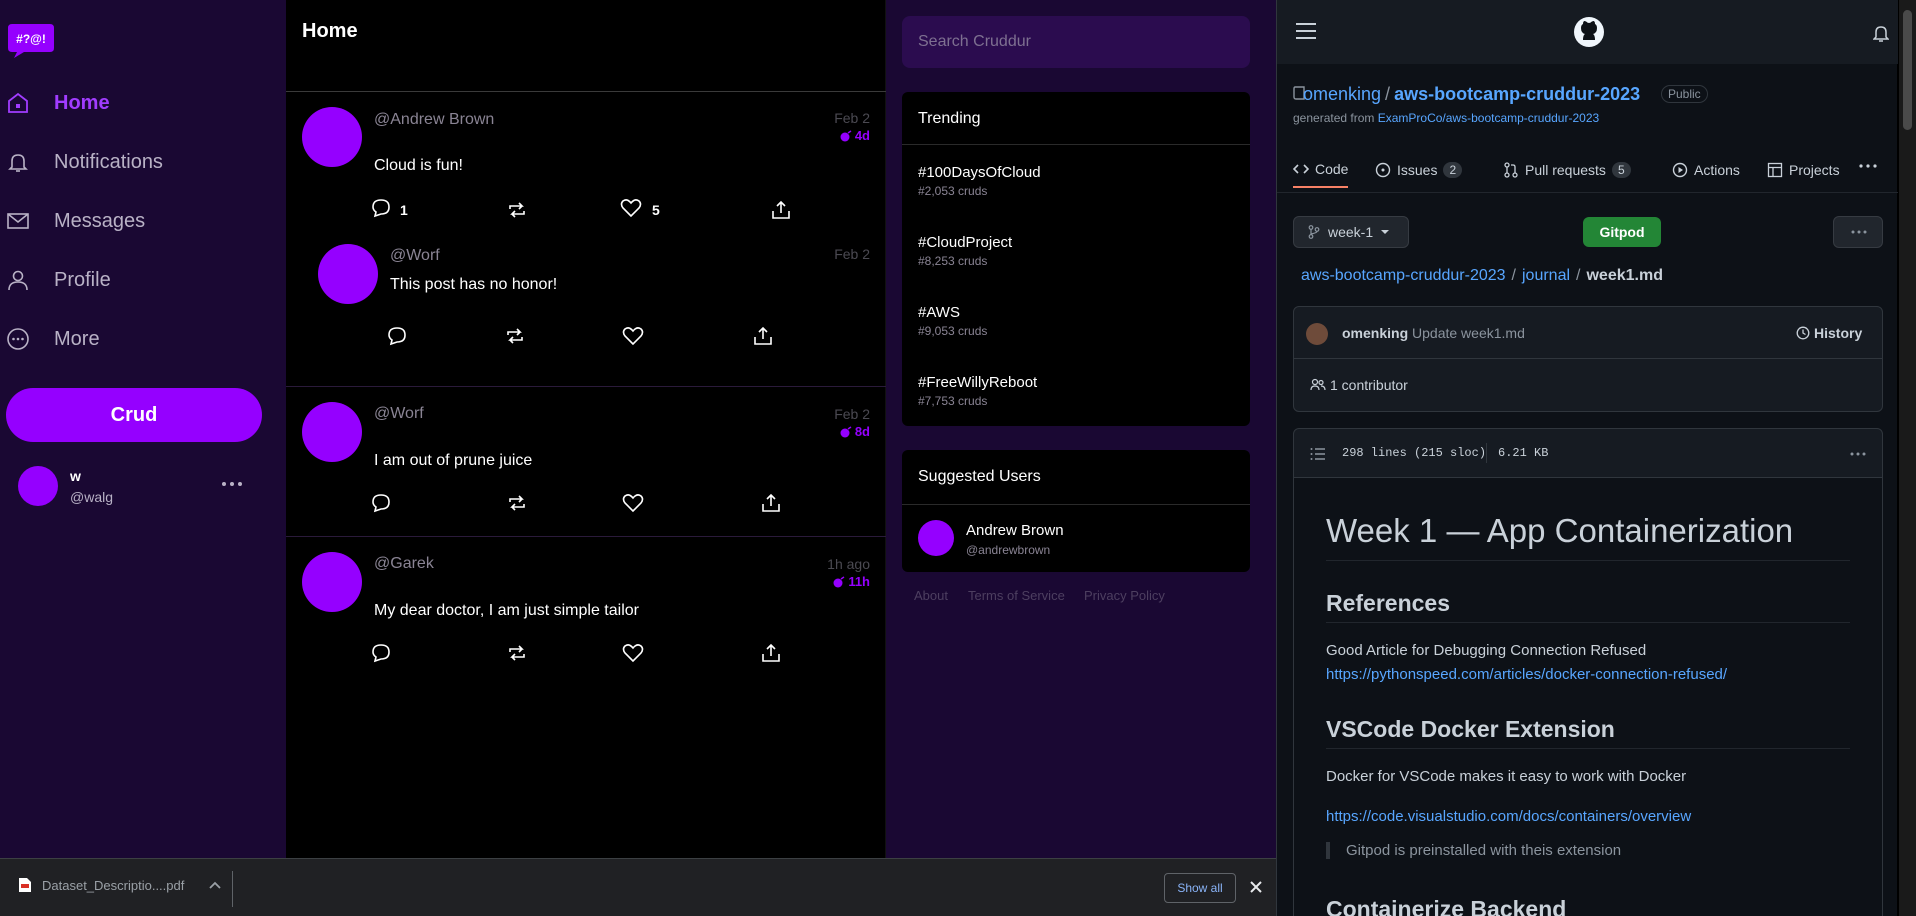 This screenshot has height=916, width=1916. Describe the element at coordinates (1803, 170) in the screenshot. I see `tab-projects: Projects` at that location.